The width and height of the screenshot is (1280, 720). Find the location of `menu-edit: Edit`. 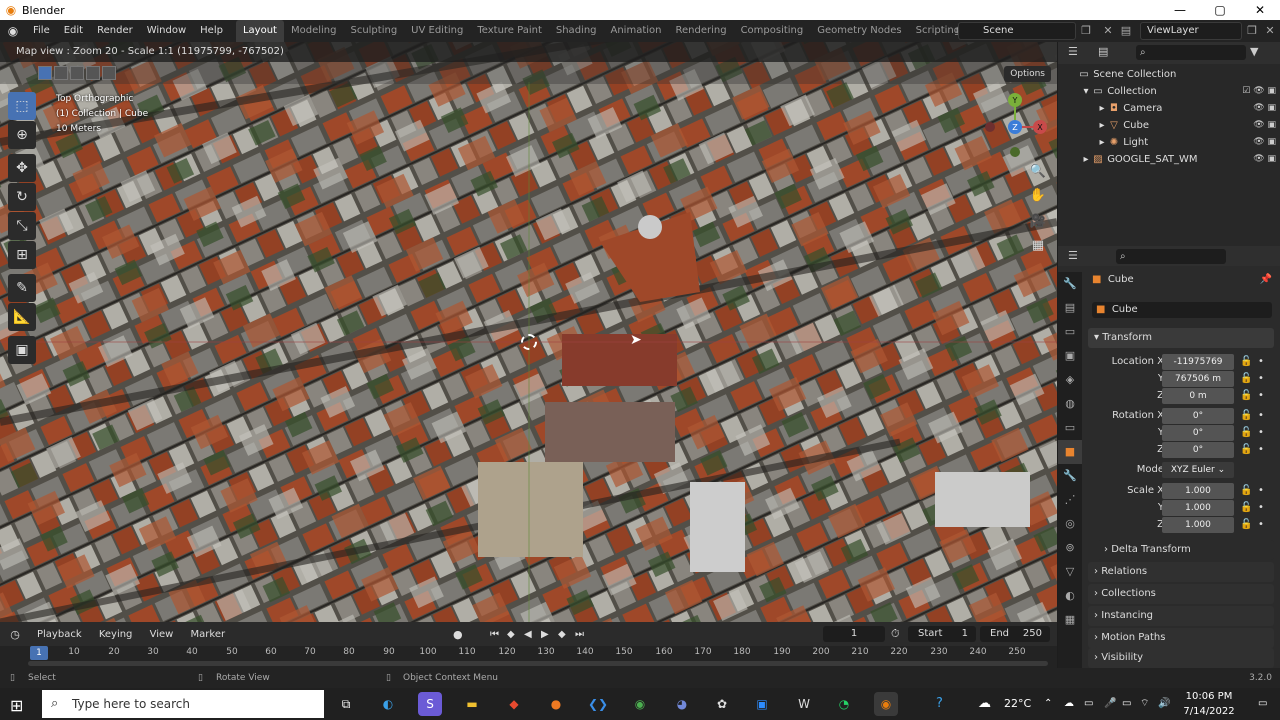

menu-edit: Edit is located at coordinates (73, 31).